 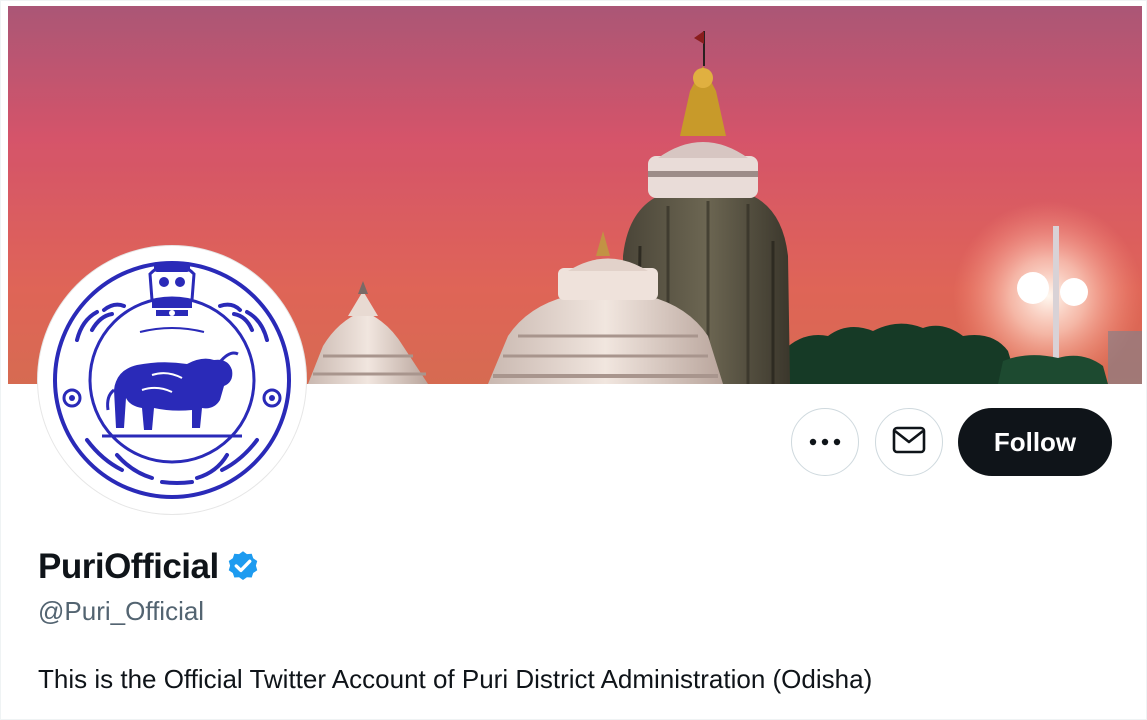 What do you see at coordinates (121, 611) in the screenshot?
I see `profile-handle: @Puri_Official` at bounding box center [121, 611].